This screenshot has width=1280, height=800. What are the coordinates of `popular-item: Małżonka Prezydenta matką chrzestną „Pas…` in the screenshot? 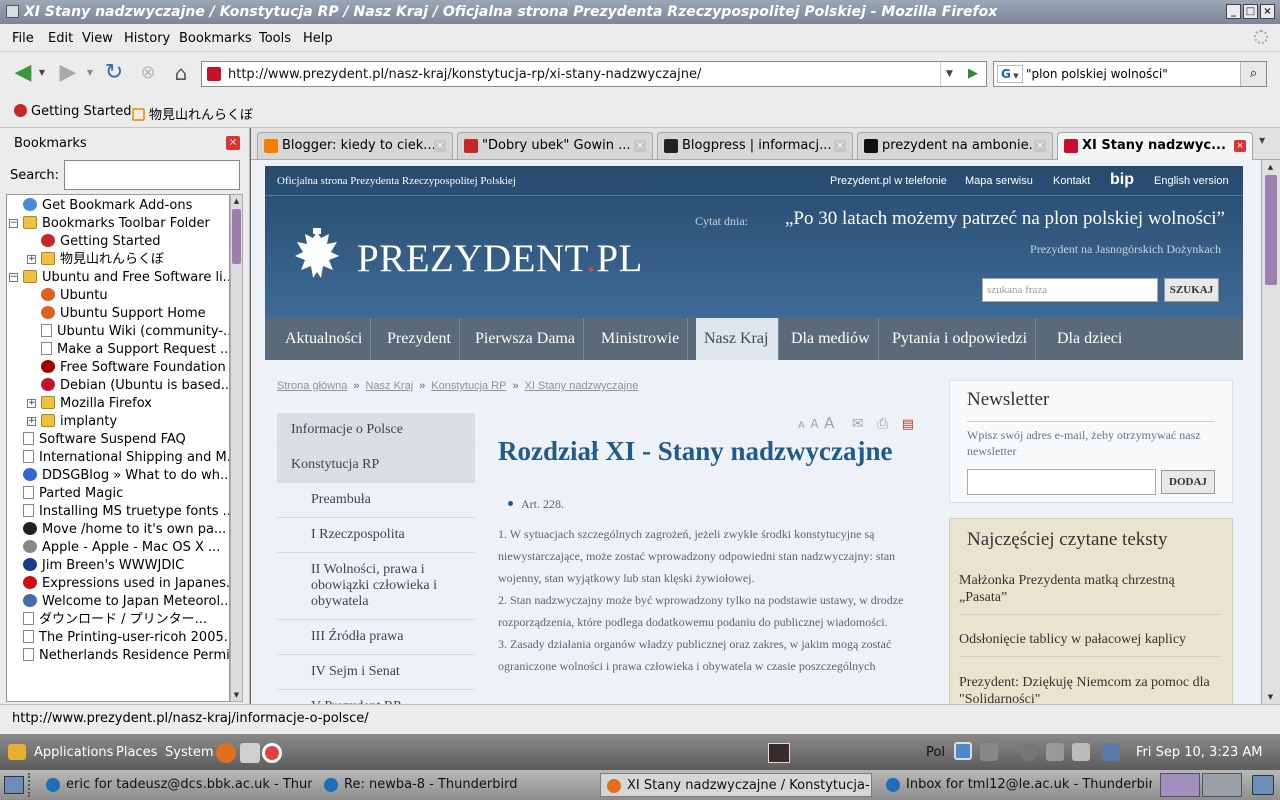 It's located at (1090, 593).